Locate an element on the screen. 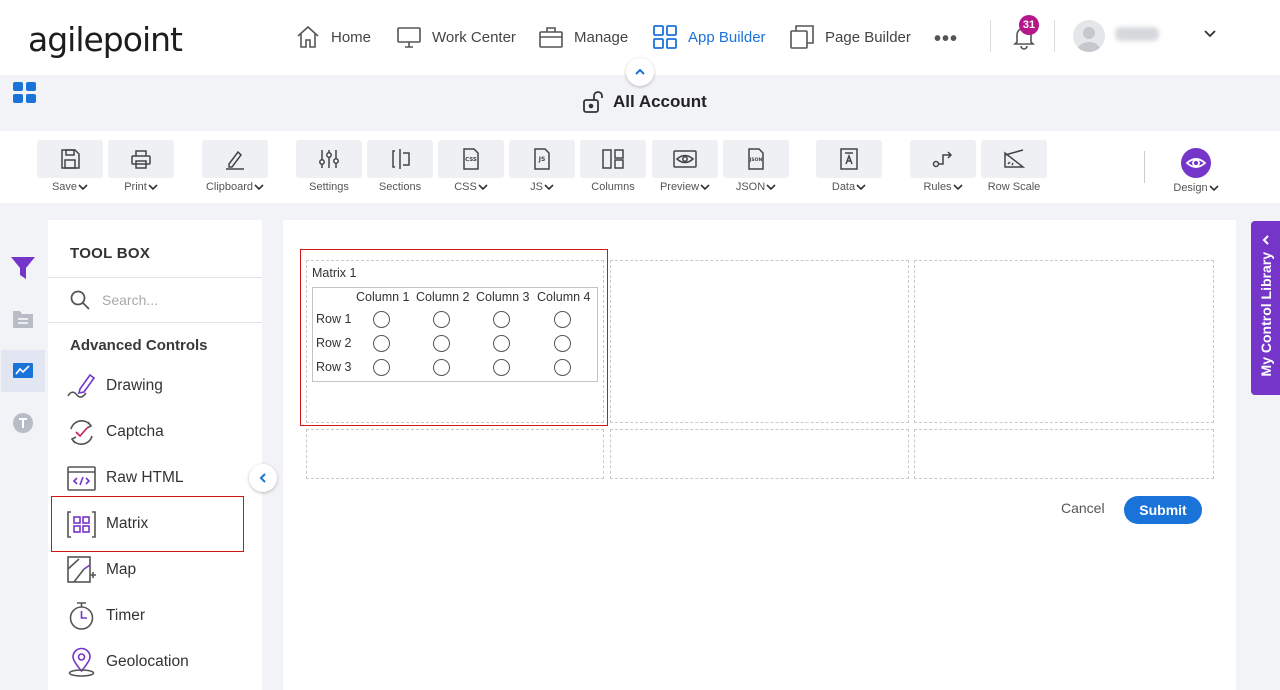 The height and width of the screenshot is (690, 1280). submit-button: Submit is located at coordinates (1163, 510).